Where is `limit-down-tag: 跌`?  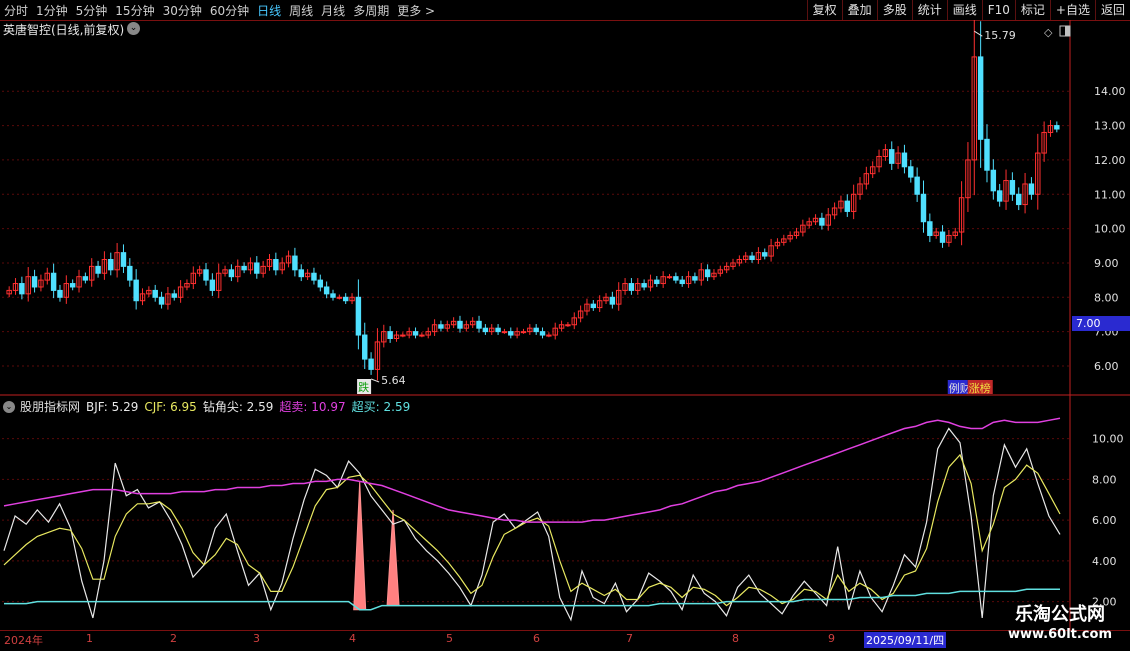
limit-down-tag: 跌 is located at coordinates (363, 387).